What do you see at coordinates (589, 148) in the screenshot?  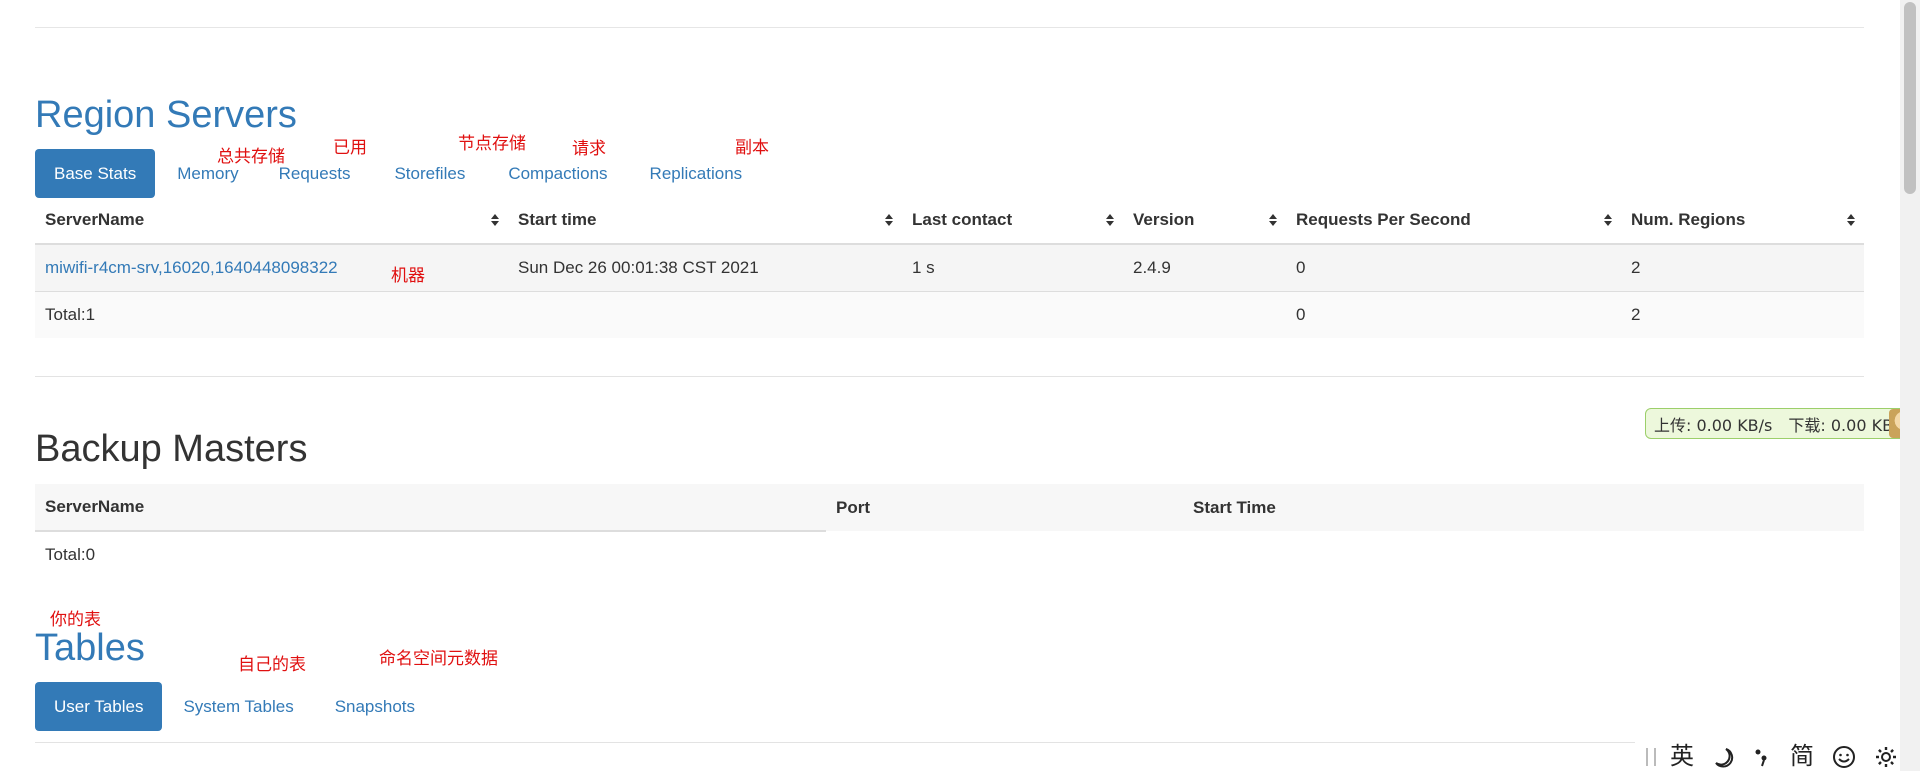 I see `annotation-compactions: 请求` at bounding box center [589, 148].